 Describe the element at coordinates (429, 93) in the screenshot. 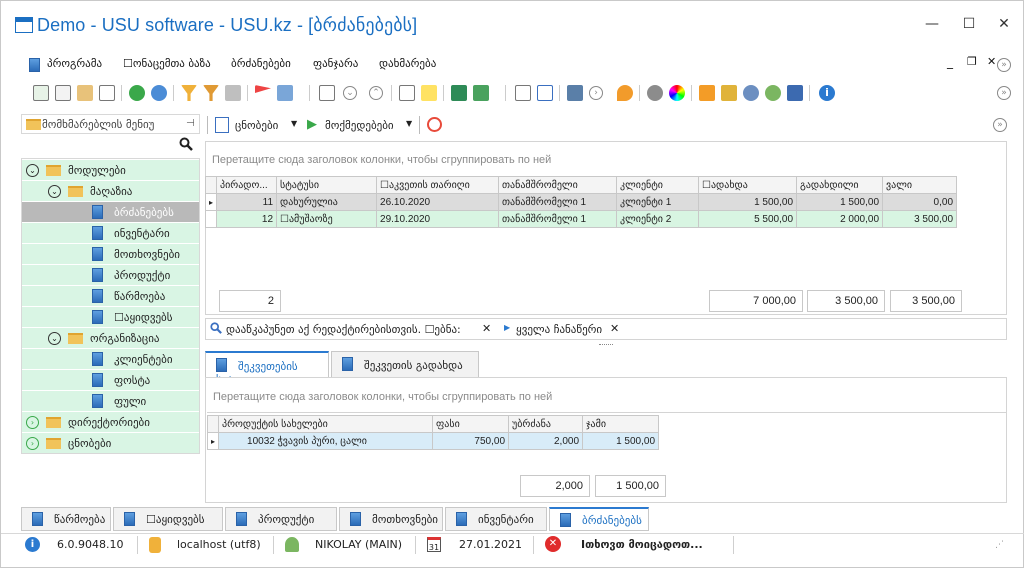

I see `note-icon` at that location.